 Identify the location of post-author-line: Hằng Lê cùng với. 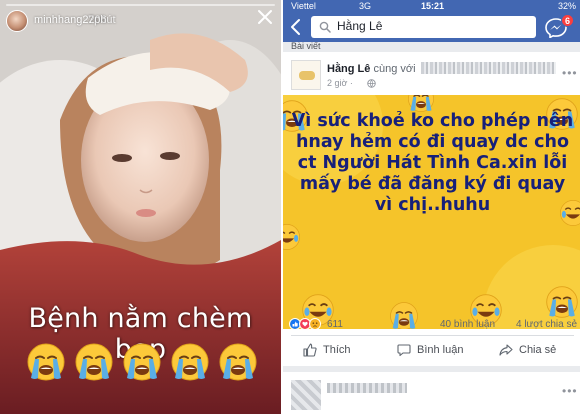
(371, 69).